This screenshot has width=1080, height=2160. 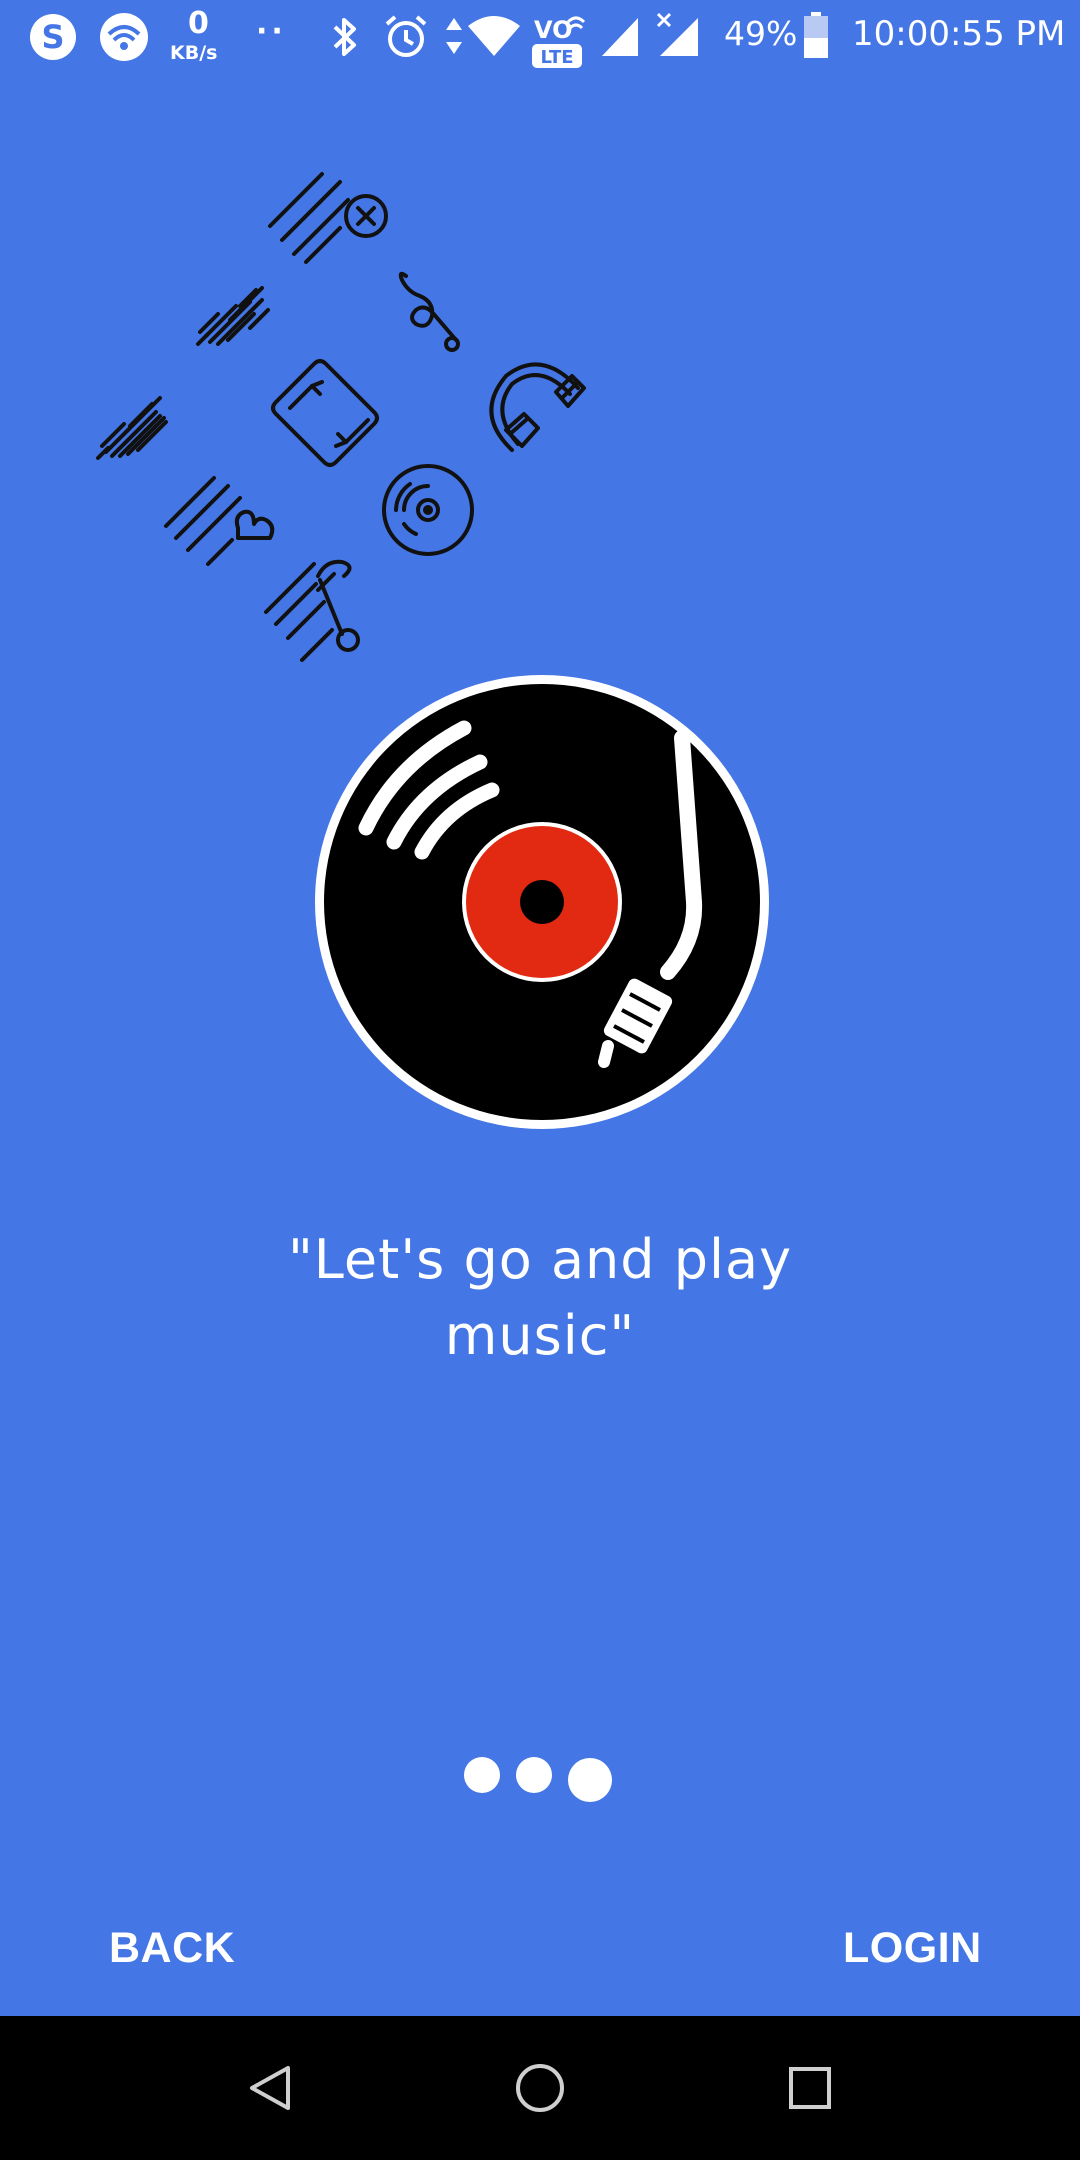 What do you see at coordinates (553, 30) in the screenshot?
I see `svg-text: VO` at bounding box center [553, 30].